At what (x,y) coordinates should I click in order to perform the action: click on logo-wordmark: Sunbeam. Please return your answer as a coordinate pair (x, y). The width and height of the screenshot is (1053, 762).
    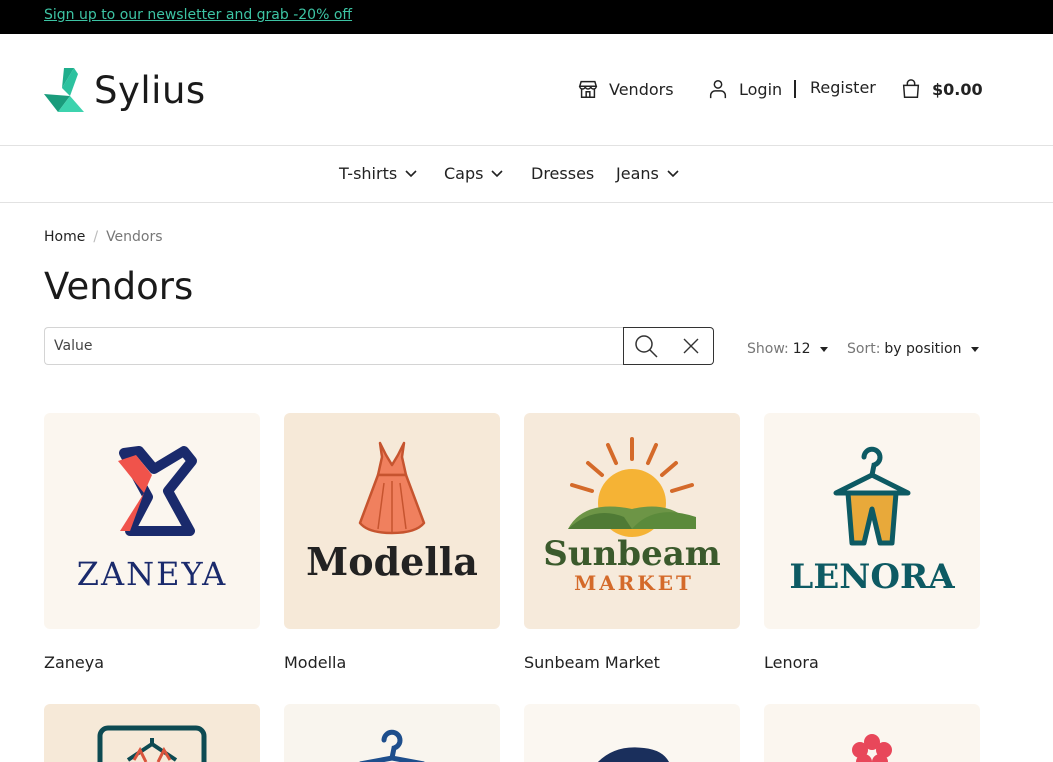
    Looking at the image, I should click on (631, 554).